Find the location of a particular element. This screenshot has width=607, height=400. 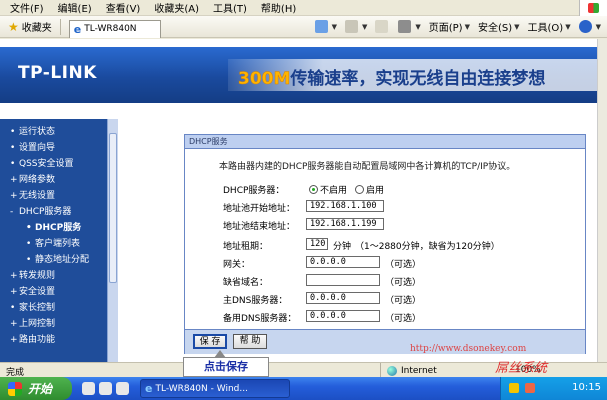

sidebar-item-dhcp-service: • DHCP服务 is located at coordinates (53, 226).